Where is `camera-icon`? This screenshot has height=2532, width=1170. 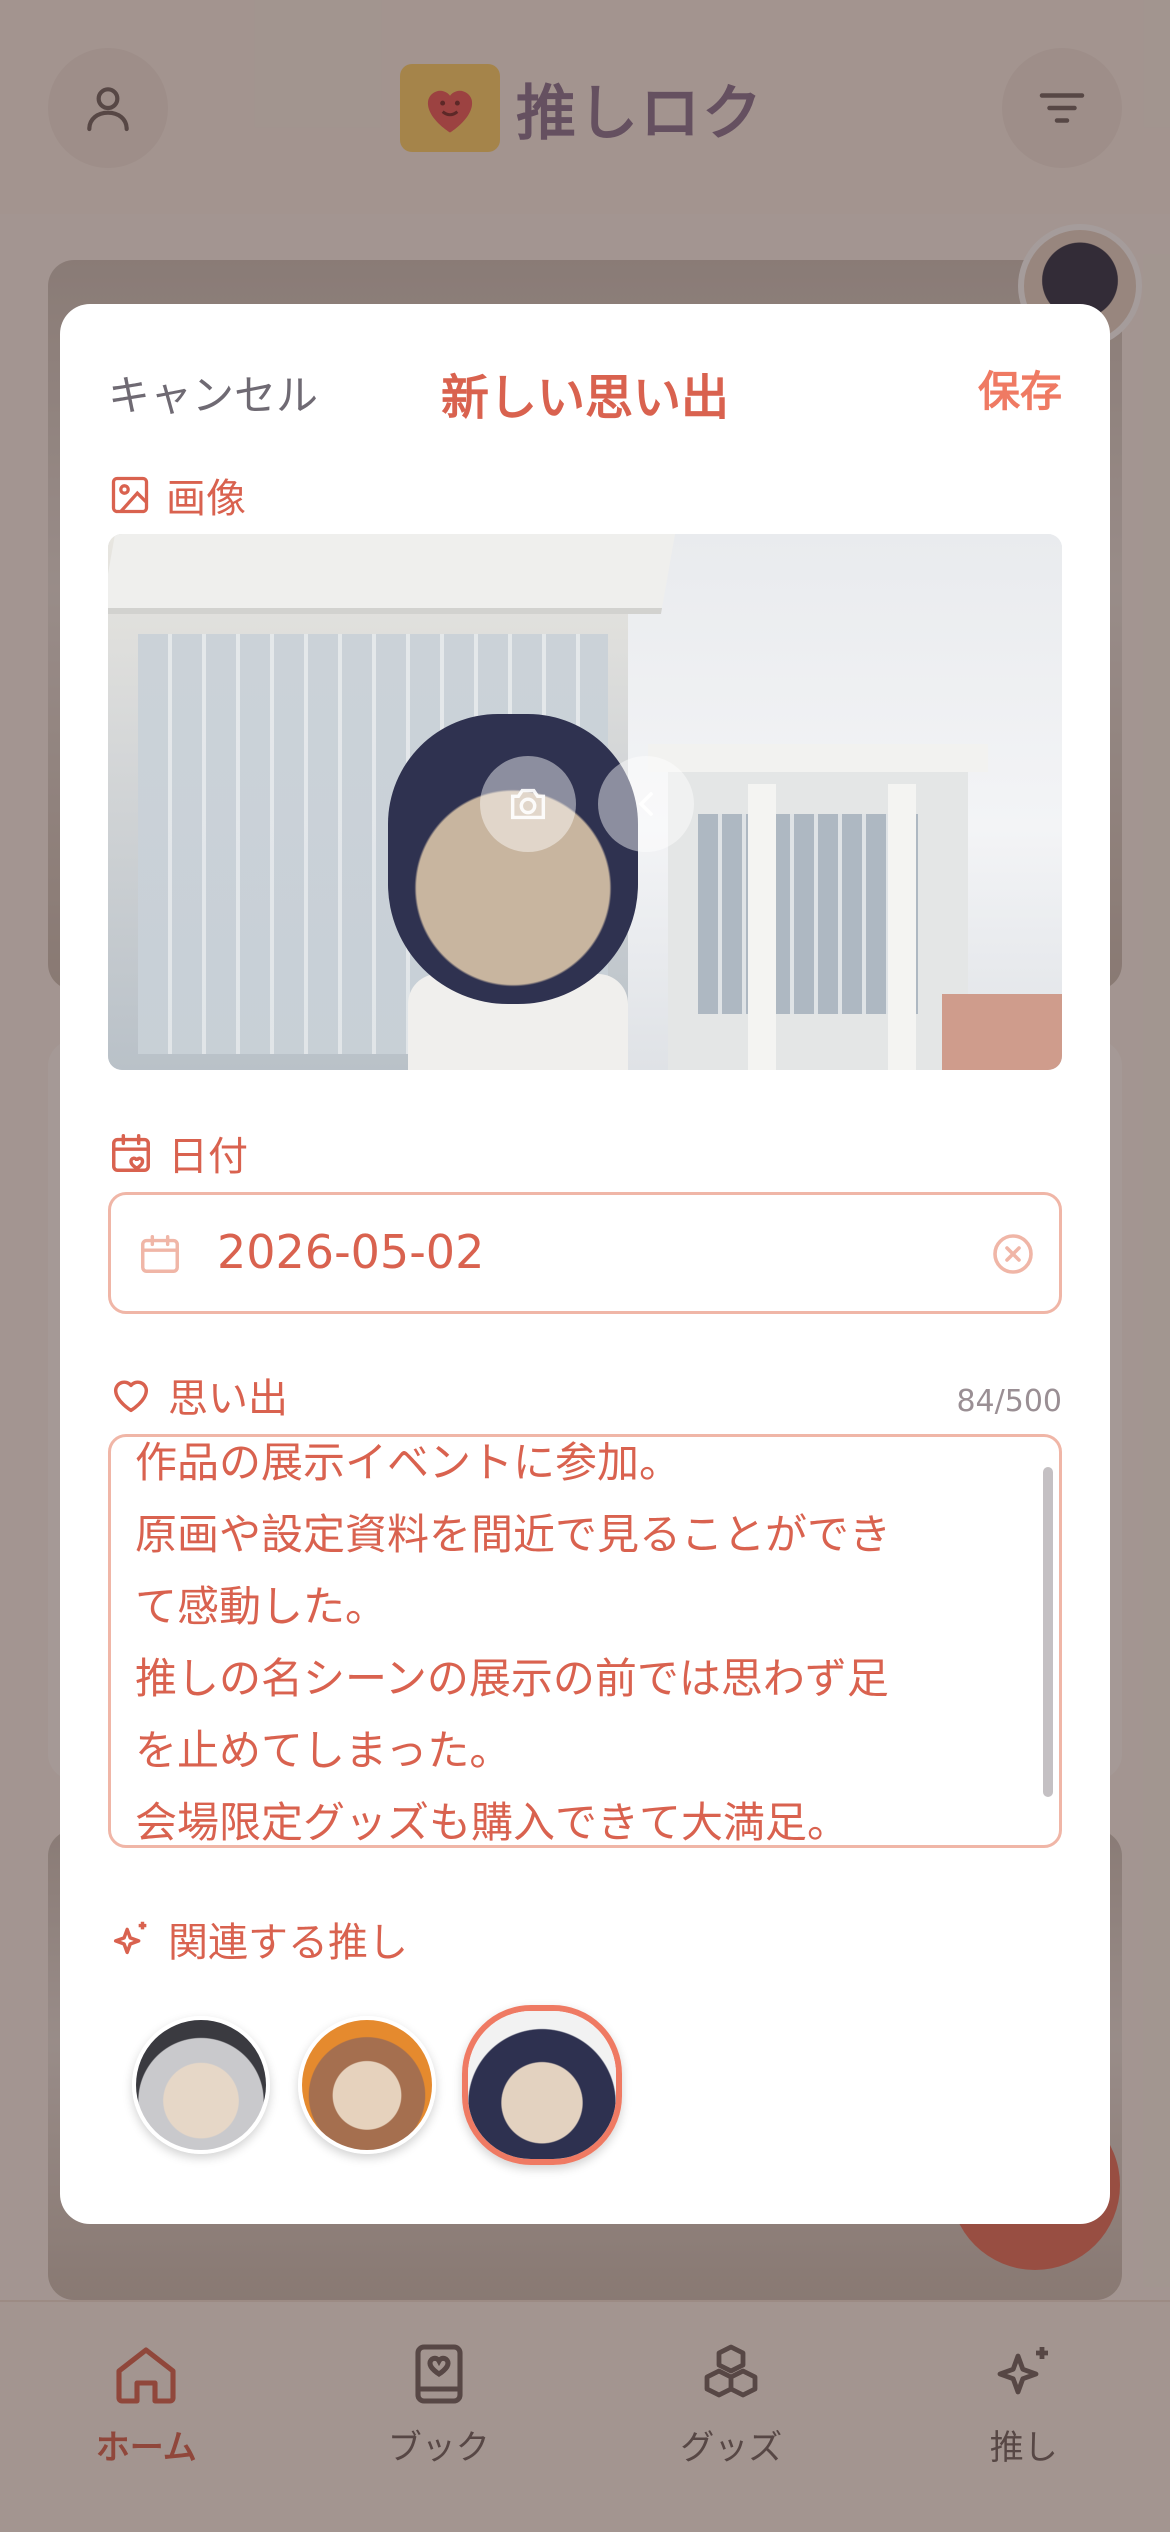
camera-icon is located at coordinates (528, 804).